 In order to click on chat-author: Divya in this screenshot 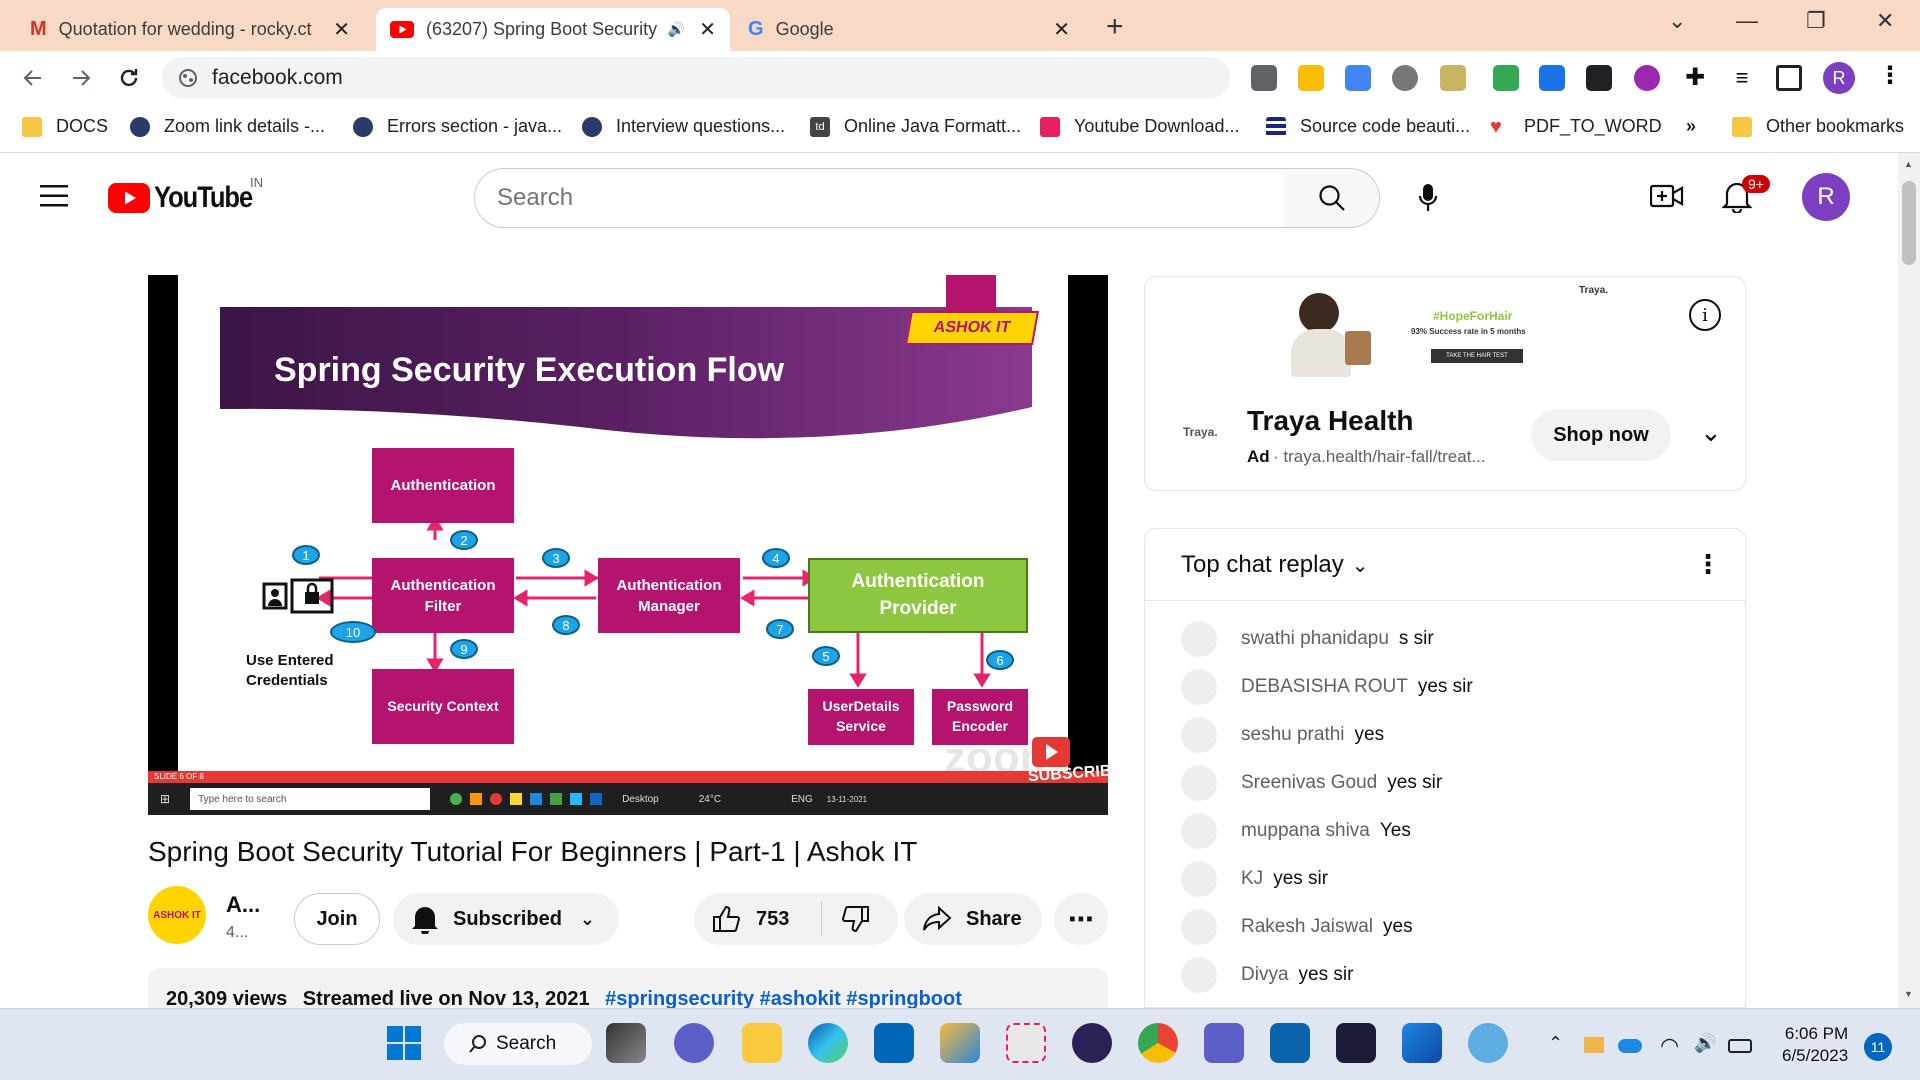, I will do `click(1265, 975)`.